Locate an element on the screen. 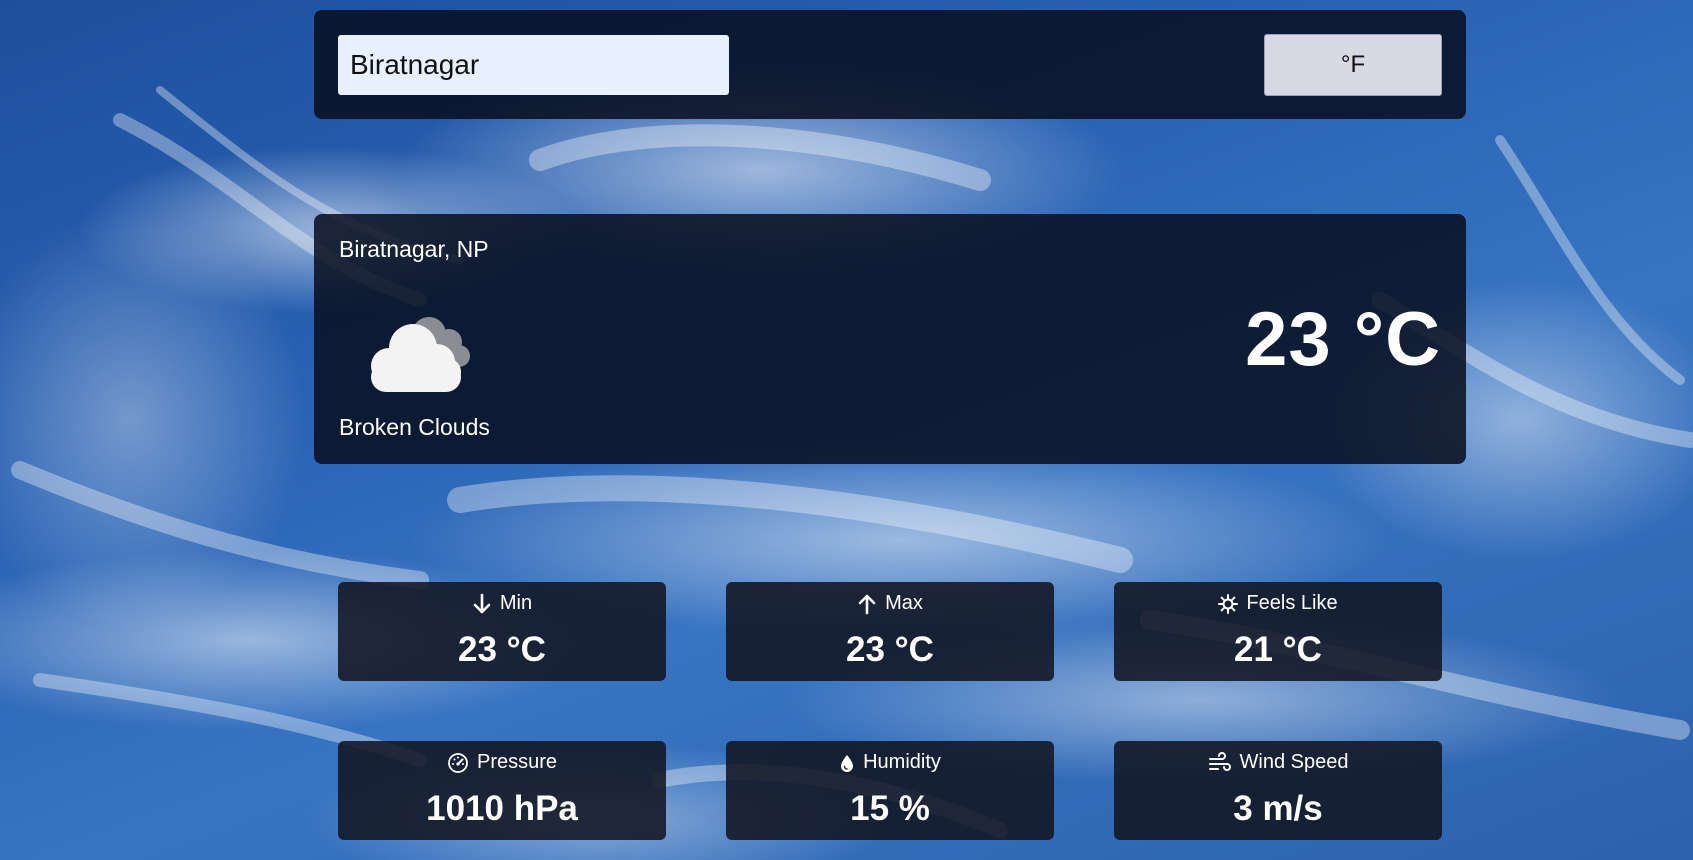 Image resolution: width=1693 pixels, height=860 pixels. pressure-card: Pressure 1010 hPa is located at coordinates (502, 790).